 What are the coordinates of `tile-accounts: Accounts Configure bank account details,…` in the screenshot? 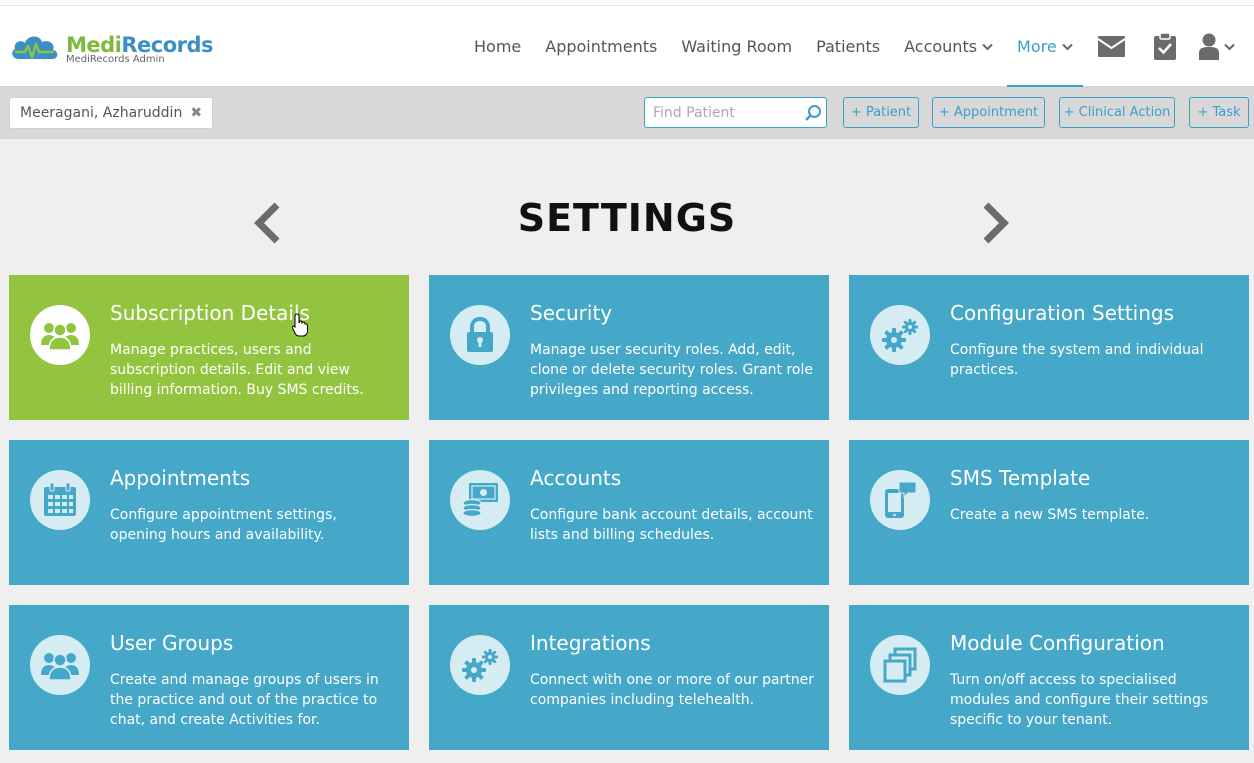 It's located at (629, 512).